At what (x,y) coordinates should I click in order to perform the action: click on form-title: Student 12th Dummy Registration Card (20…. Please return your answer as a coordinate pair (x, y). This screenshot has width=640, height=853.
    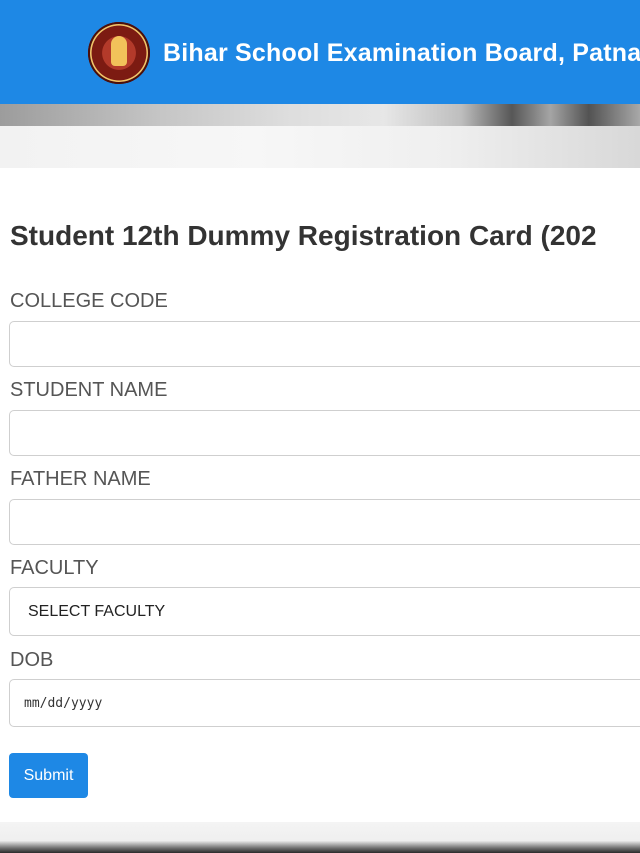
    Looking at the image, I should click on (303, 235).